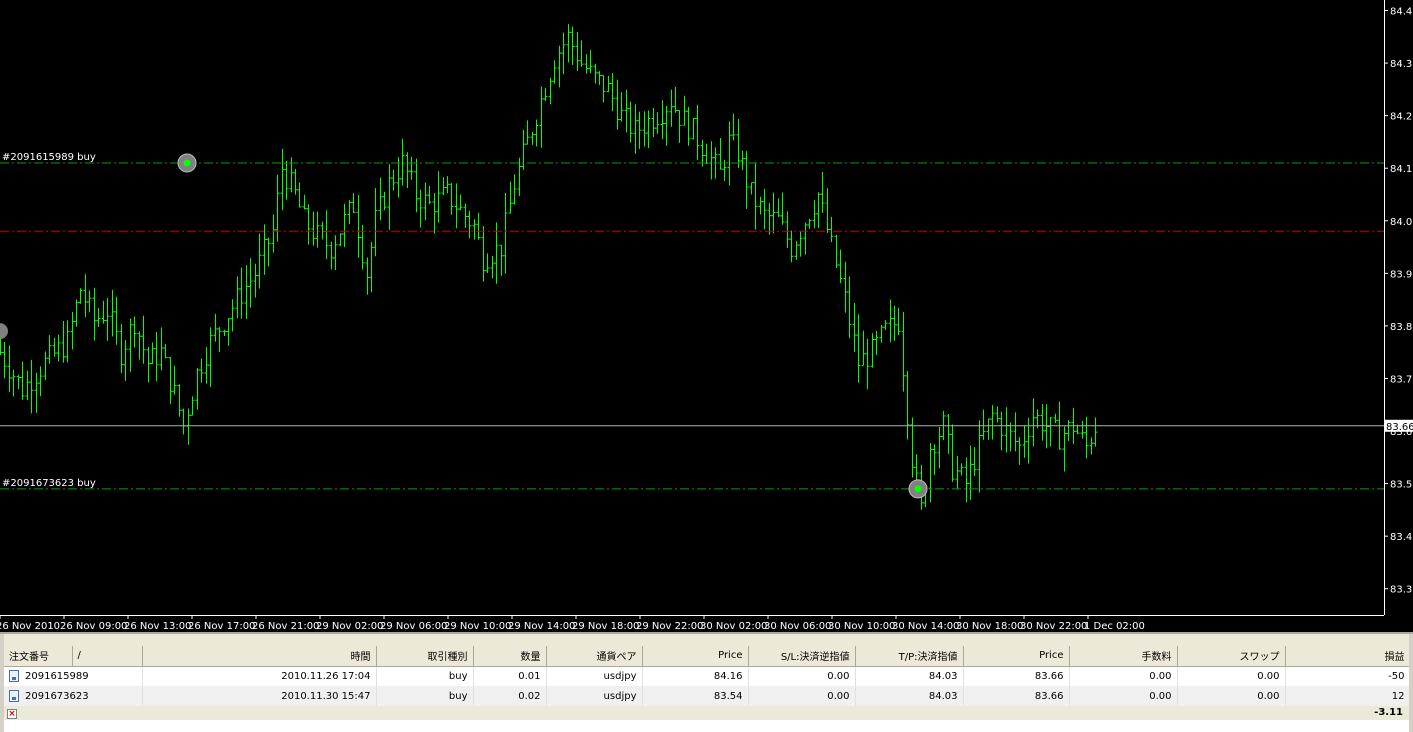 This screenshot has height=732, width=1413. Describe the element at coordinates (477, 626) in the screenshot. I see `x-tick-label: 29 Nov 10:00` at that location.